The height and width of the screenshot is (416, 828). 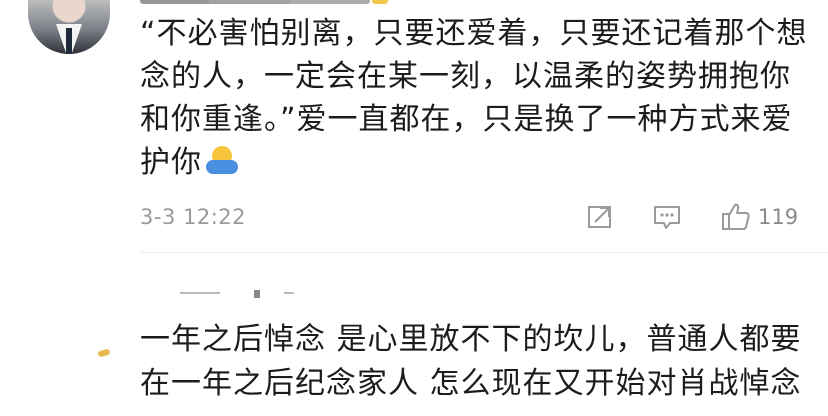 I want to click on comment-button, so click(x=667, y=217).